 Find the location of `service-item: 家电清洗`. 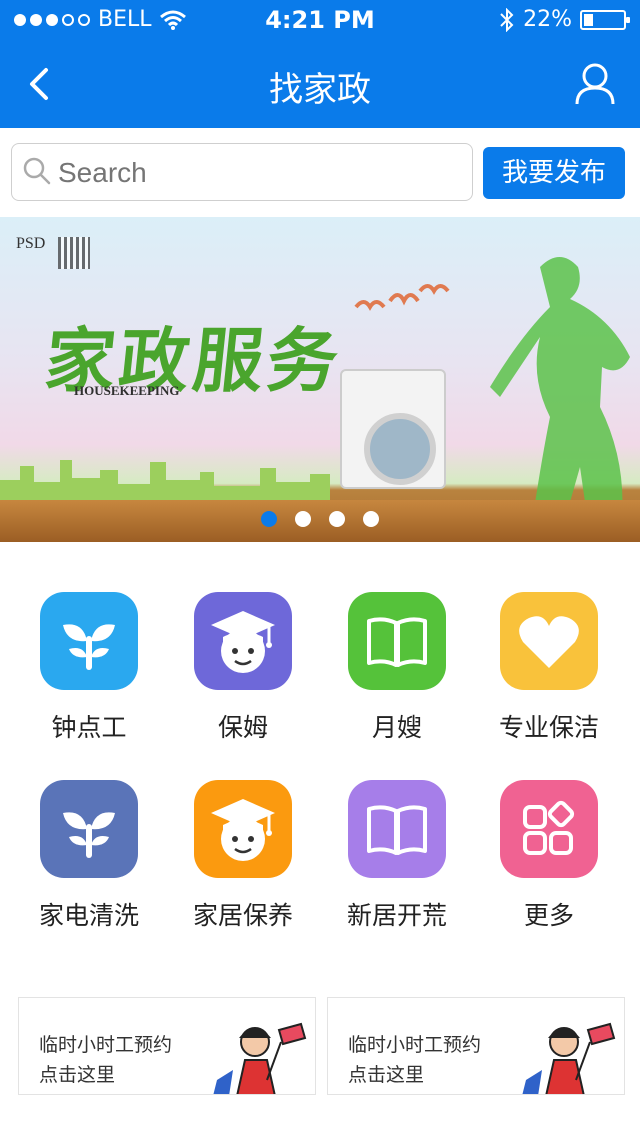

service-item: 家电清洗 is located at coordinates (89, 856).